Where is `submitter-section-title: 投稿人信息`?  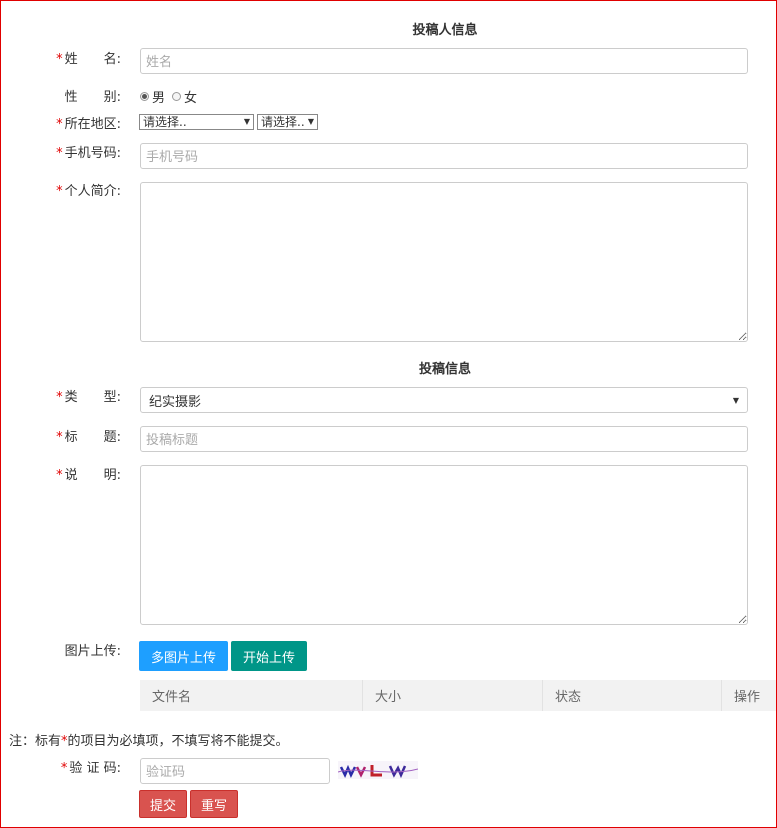
submitter-section-title: 投稿人信息 is located at coordinates (445, 30).